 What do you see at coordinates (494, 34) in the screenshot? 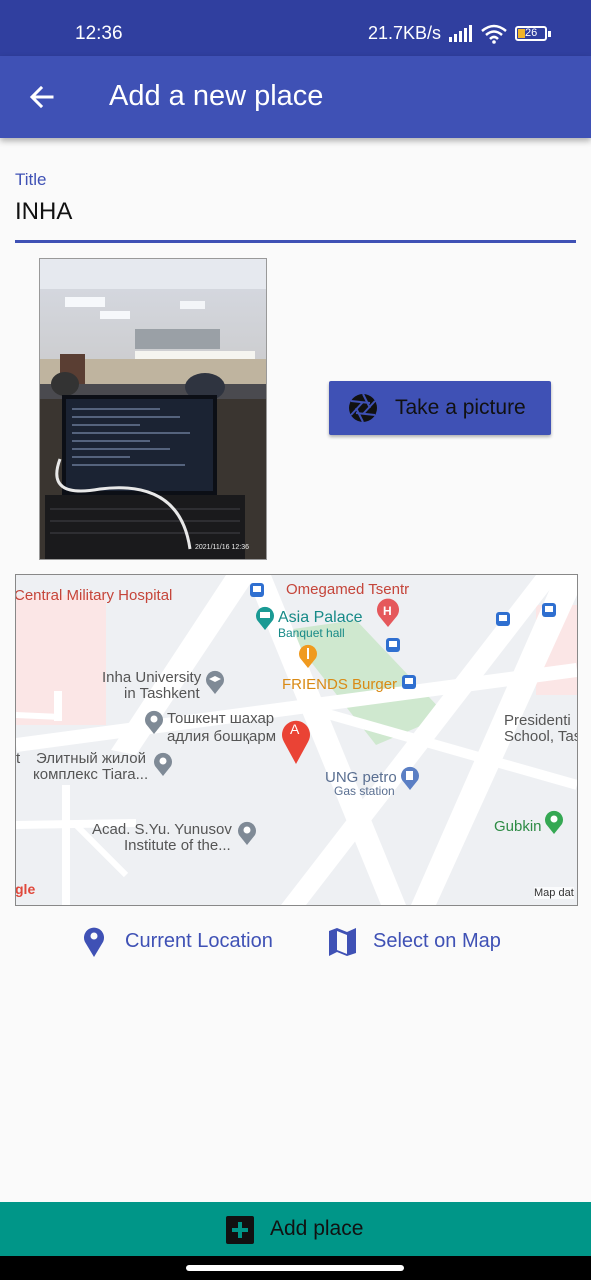
I see `wifi-icon` at bounding box center [494, 34].